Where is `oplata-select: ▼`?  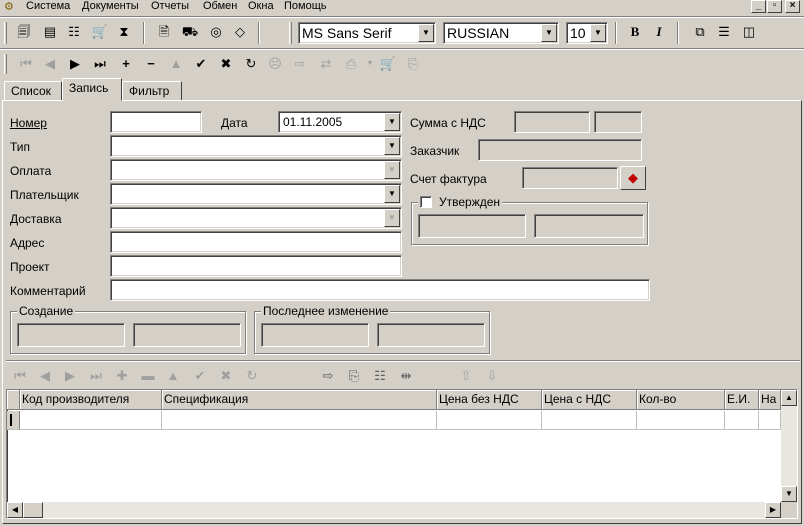
oplata-select: ▼ is located at coordinates (256, 170).